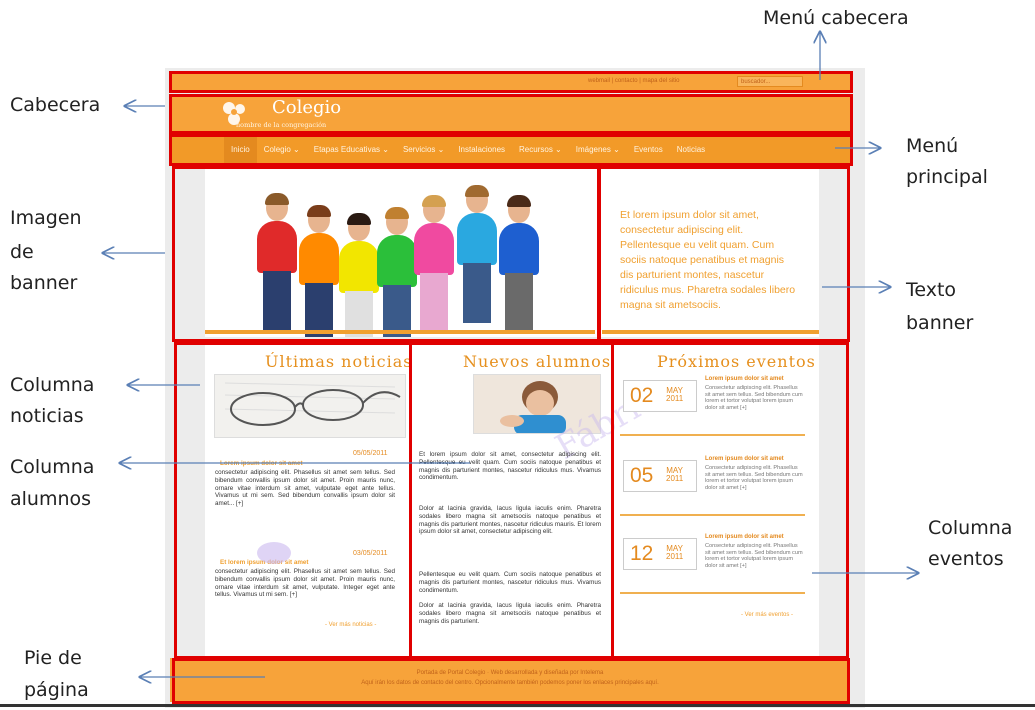 The width and height of the screenshot is (1035, 710). I want to click on label-alumnos-2: alumnos, so click(51, 499).